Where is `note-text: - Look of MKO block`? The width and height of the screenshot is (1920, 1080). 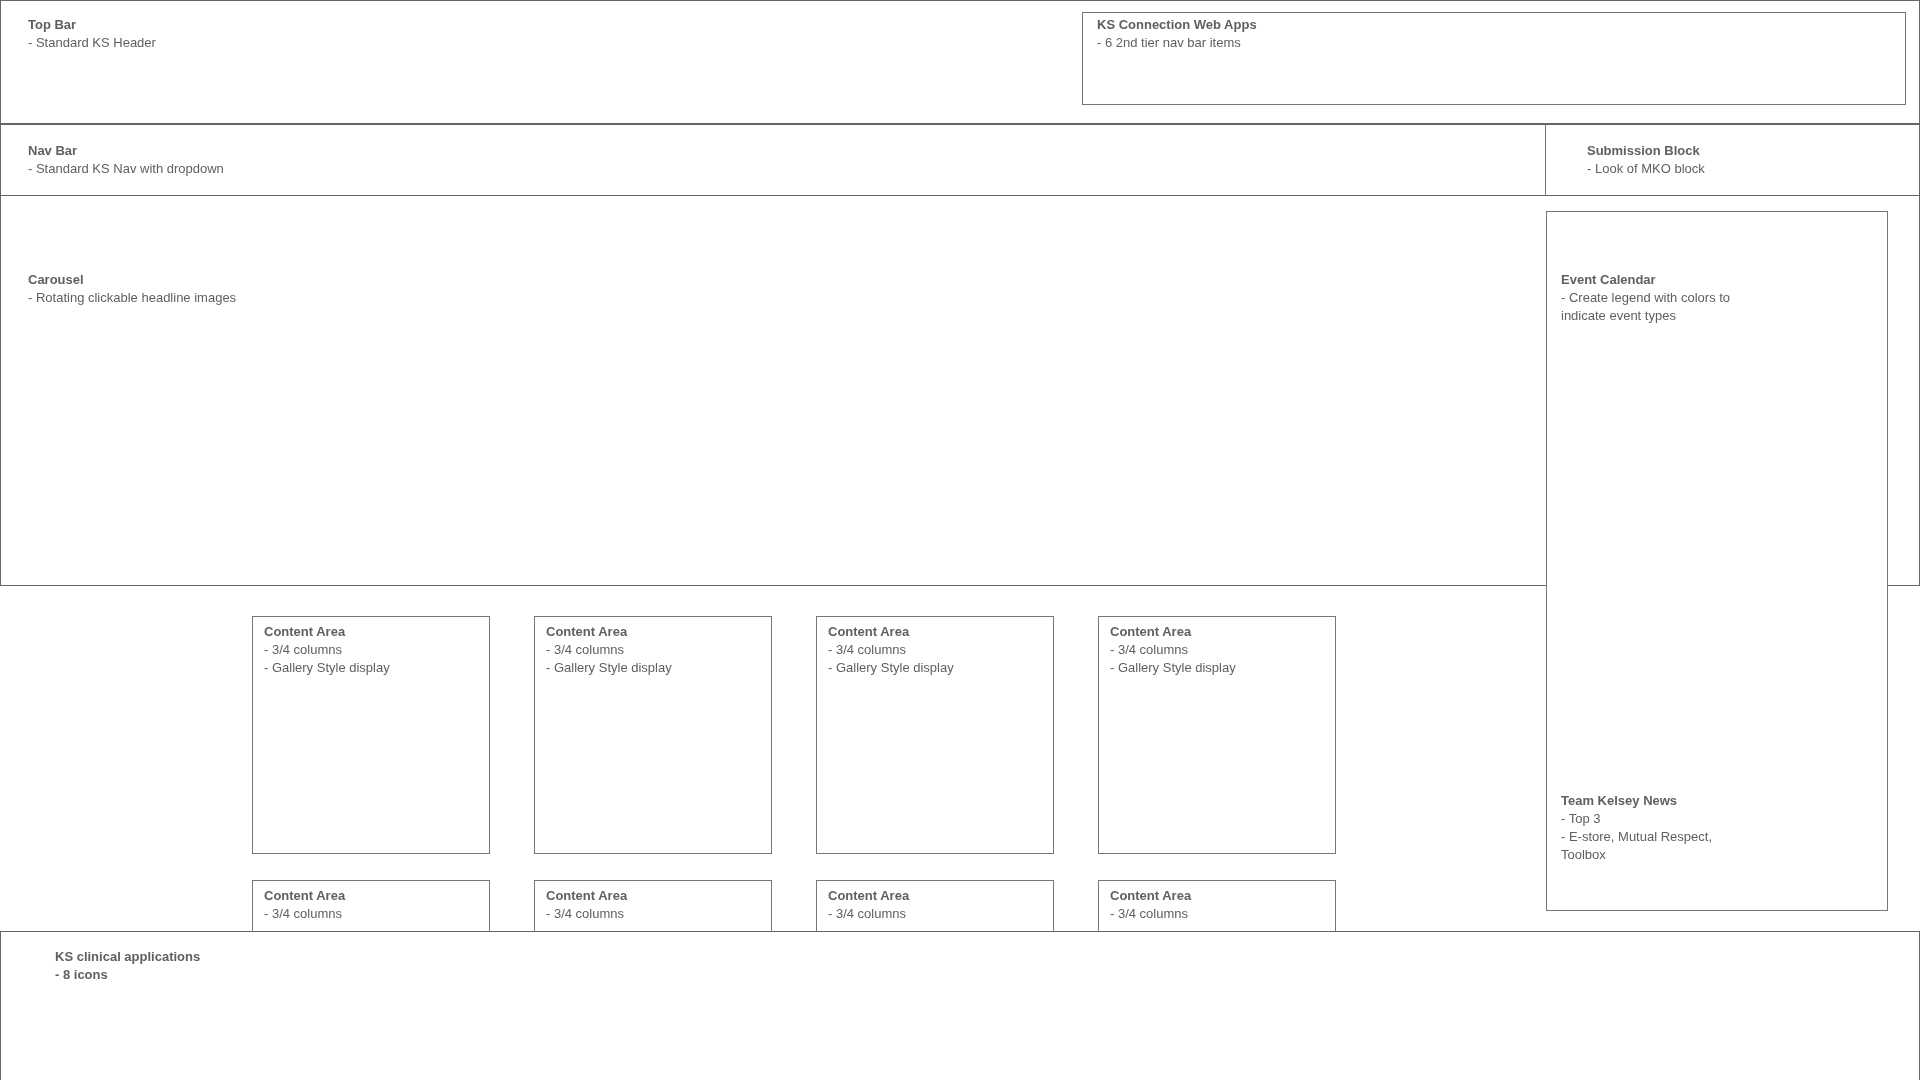 note-text: - Look of MKO block is located at coordinates (1646, 169).